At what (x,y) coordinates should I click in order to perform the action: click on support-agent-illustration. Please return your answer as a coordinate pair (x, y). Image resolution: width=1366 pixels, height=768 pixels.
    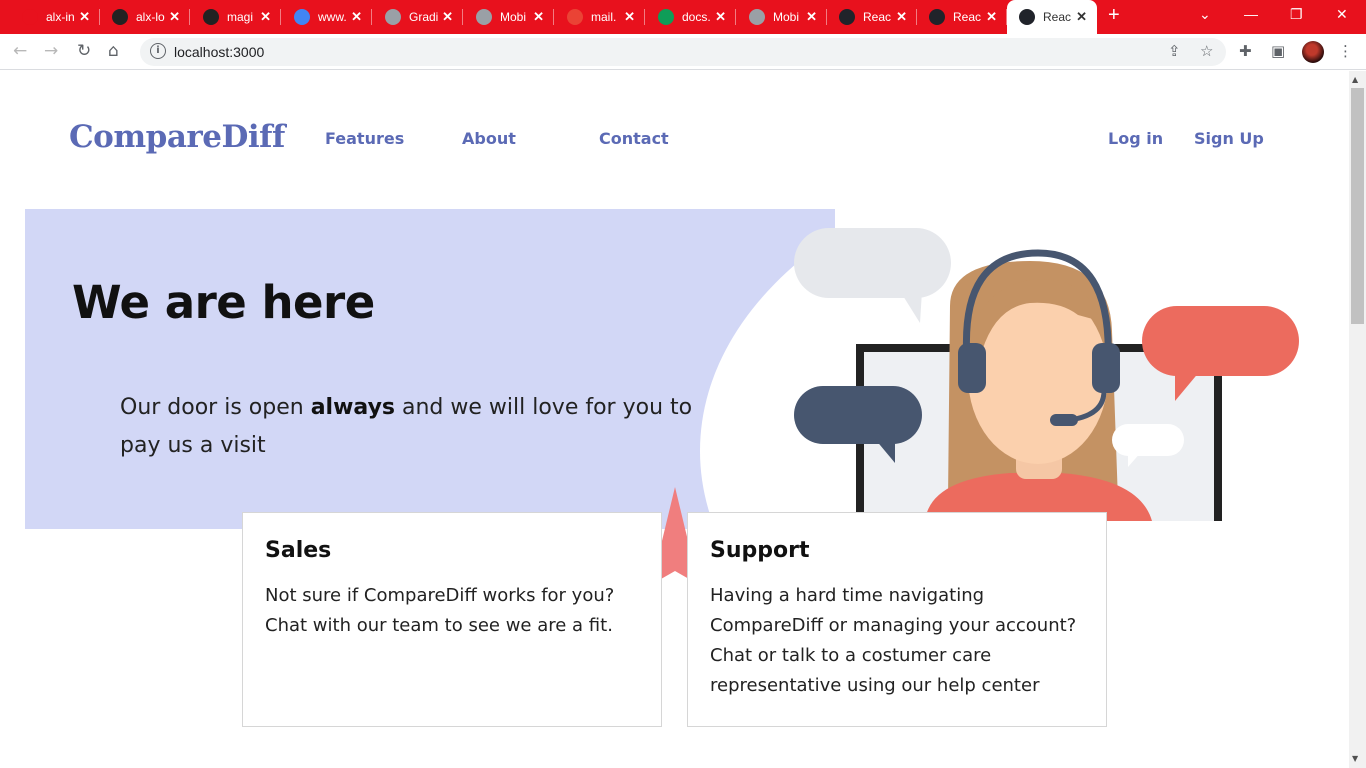
    Looking at the image, I should click on (1046, 374).